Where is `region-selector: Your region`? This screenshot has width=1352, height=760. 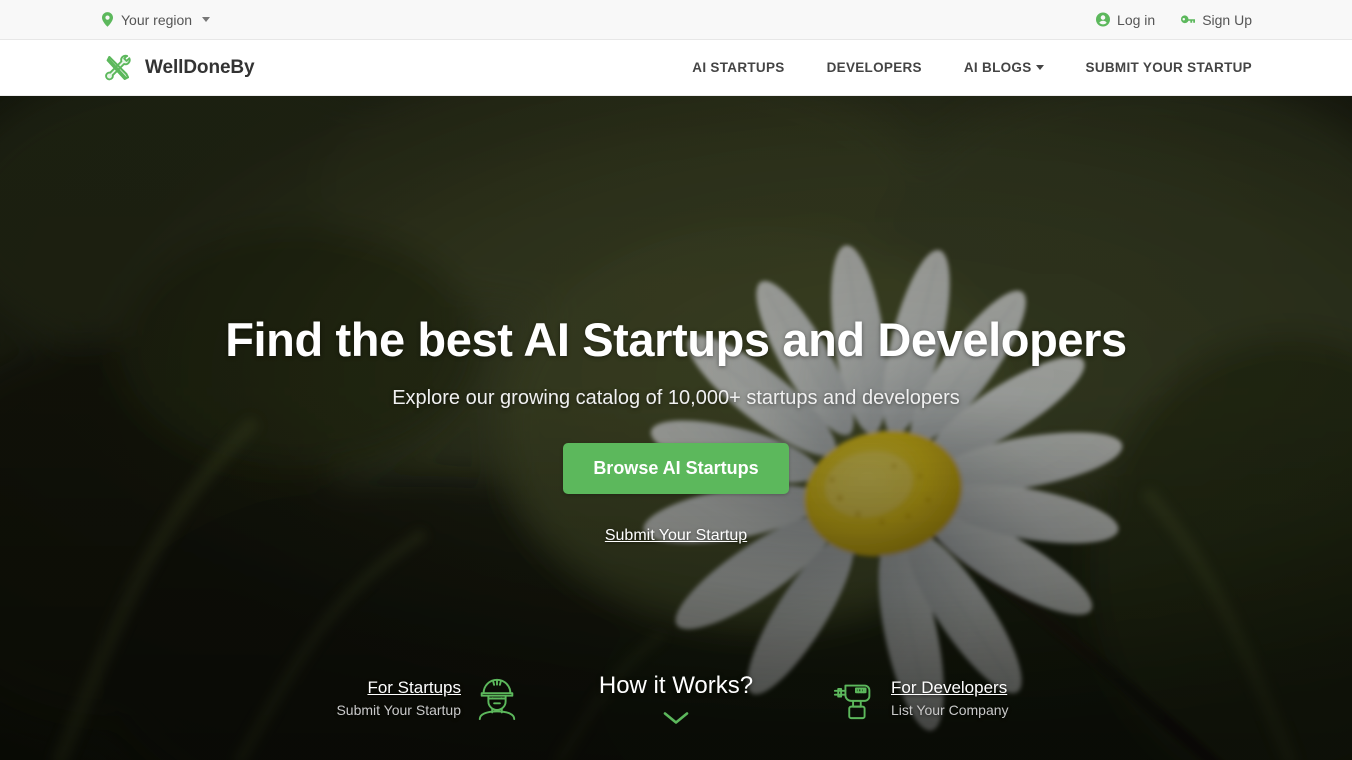 region-selector: Your region is located at coordinates (155, 19).